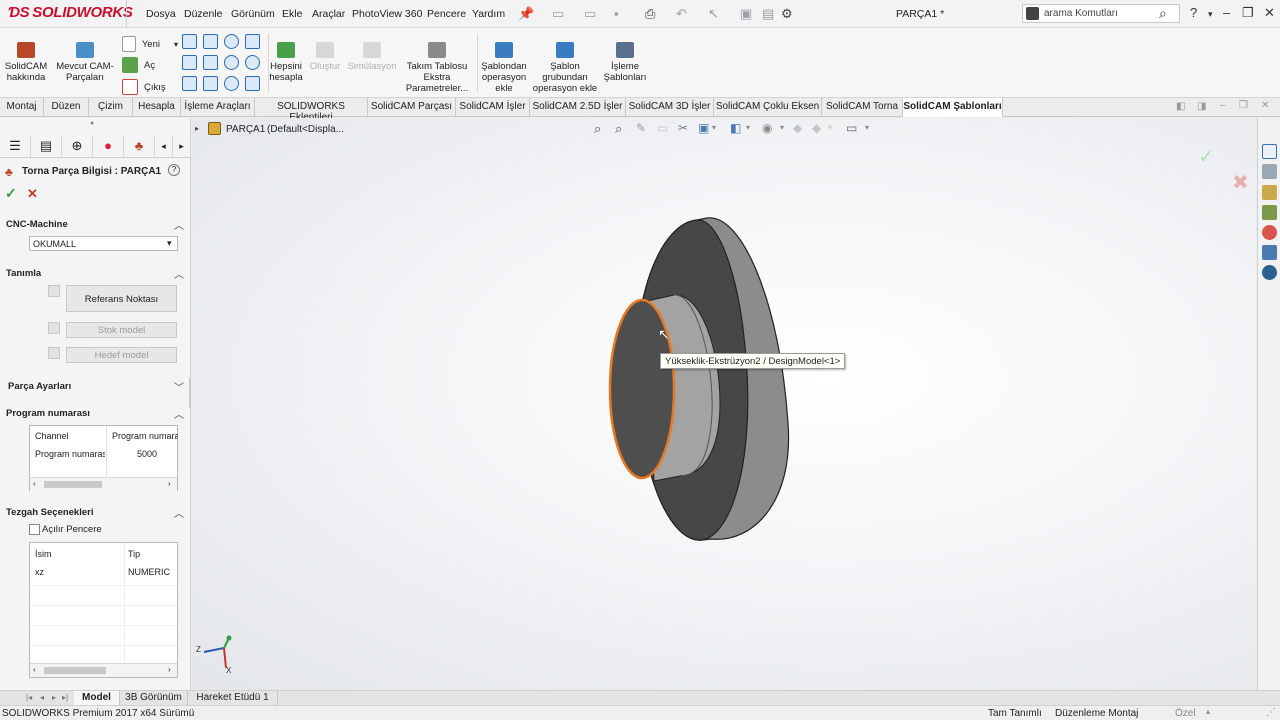 This screenshot has height=720, width=1280. Describe the element at coordinates (862, 107) in the screenshot. I see `tab-solidcam-torna: SolidCAM Torna` at that location.